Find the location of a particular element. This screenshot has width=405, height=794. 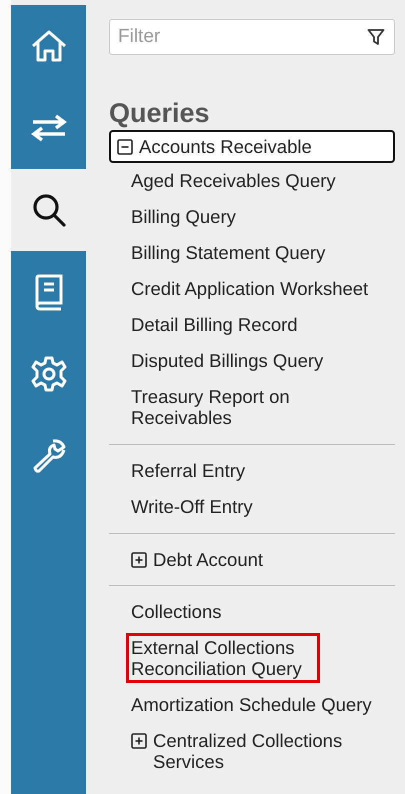

collapse-icon is located at coordinates (125, 147).